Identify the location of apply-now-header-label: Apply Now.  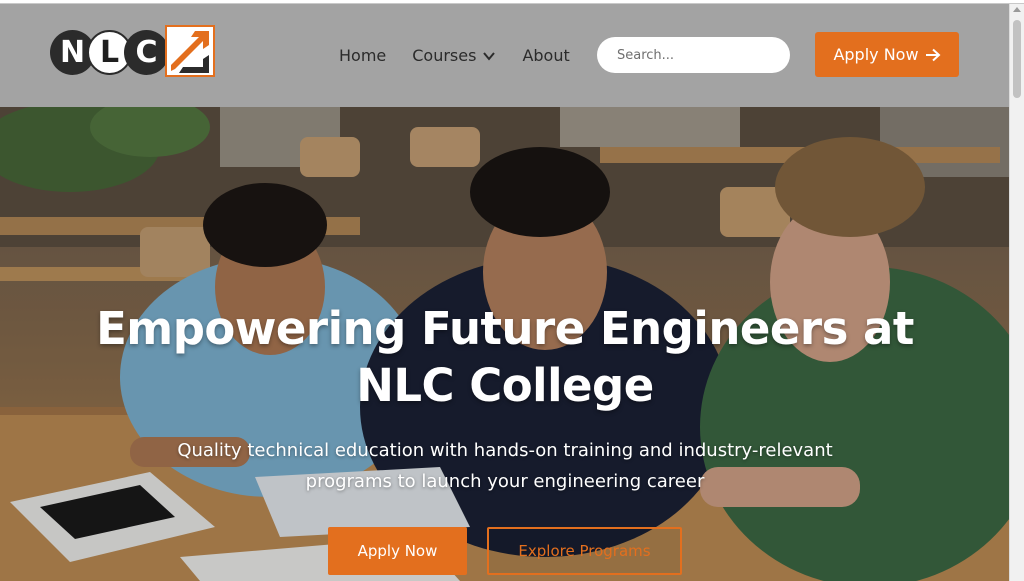
(876, 54).